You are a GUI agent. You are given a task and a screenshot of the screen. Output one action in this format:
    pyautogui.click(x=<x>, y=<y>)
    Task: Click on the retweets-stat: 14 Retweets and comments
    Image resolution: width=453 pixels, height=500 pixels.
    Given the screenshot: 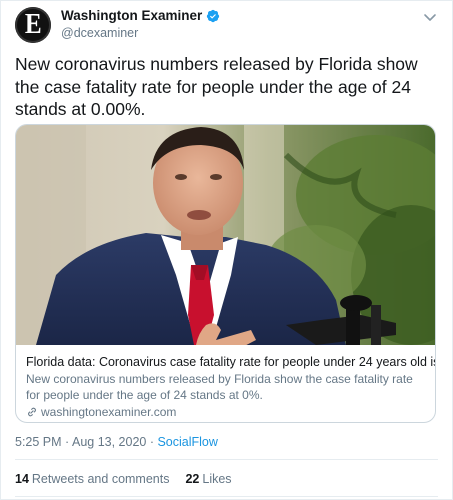 What is the action you would take?
    pyautogui.click(x=92, y=479)
    